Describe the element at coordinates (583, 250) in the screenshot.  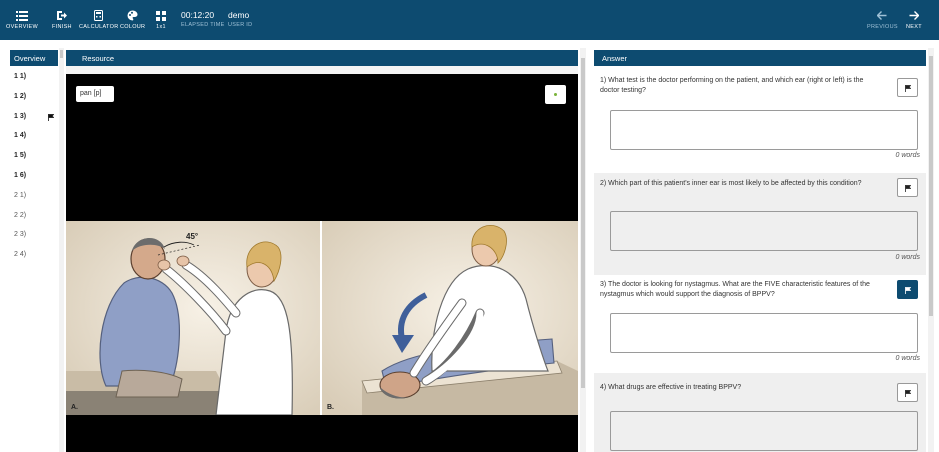
I see `resource-scrollbar` at that location.